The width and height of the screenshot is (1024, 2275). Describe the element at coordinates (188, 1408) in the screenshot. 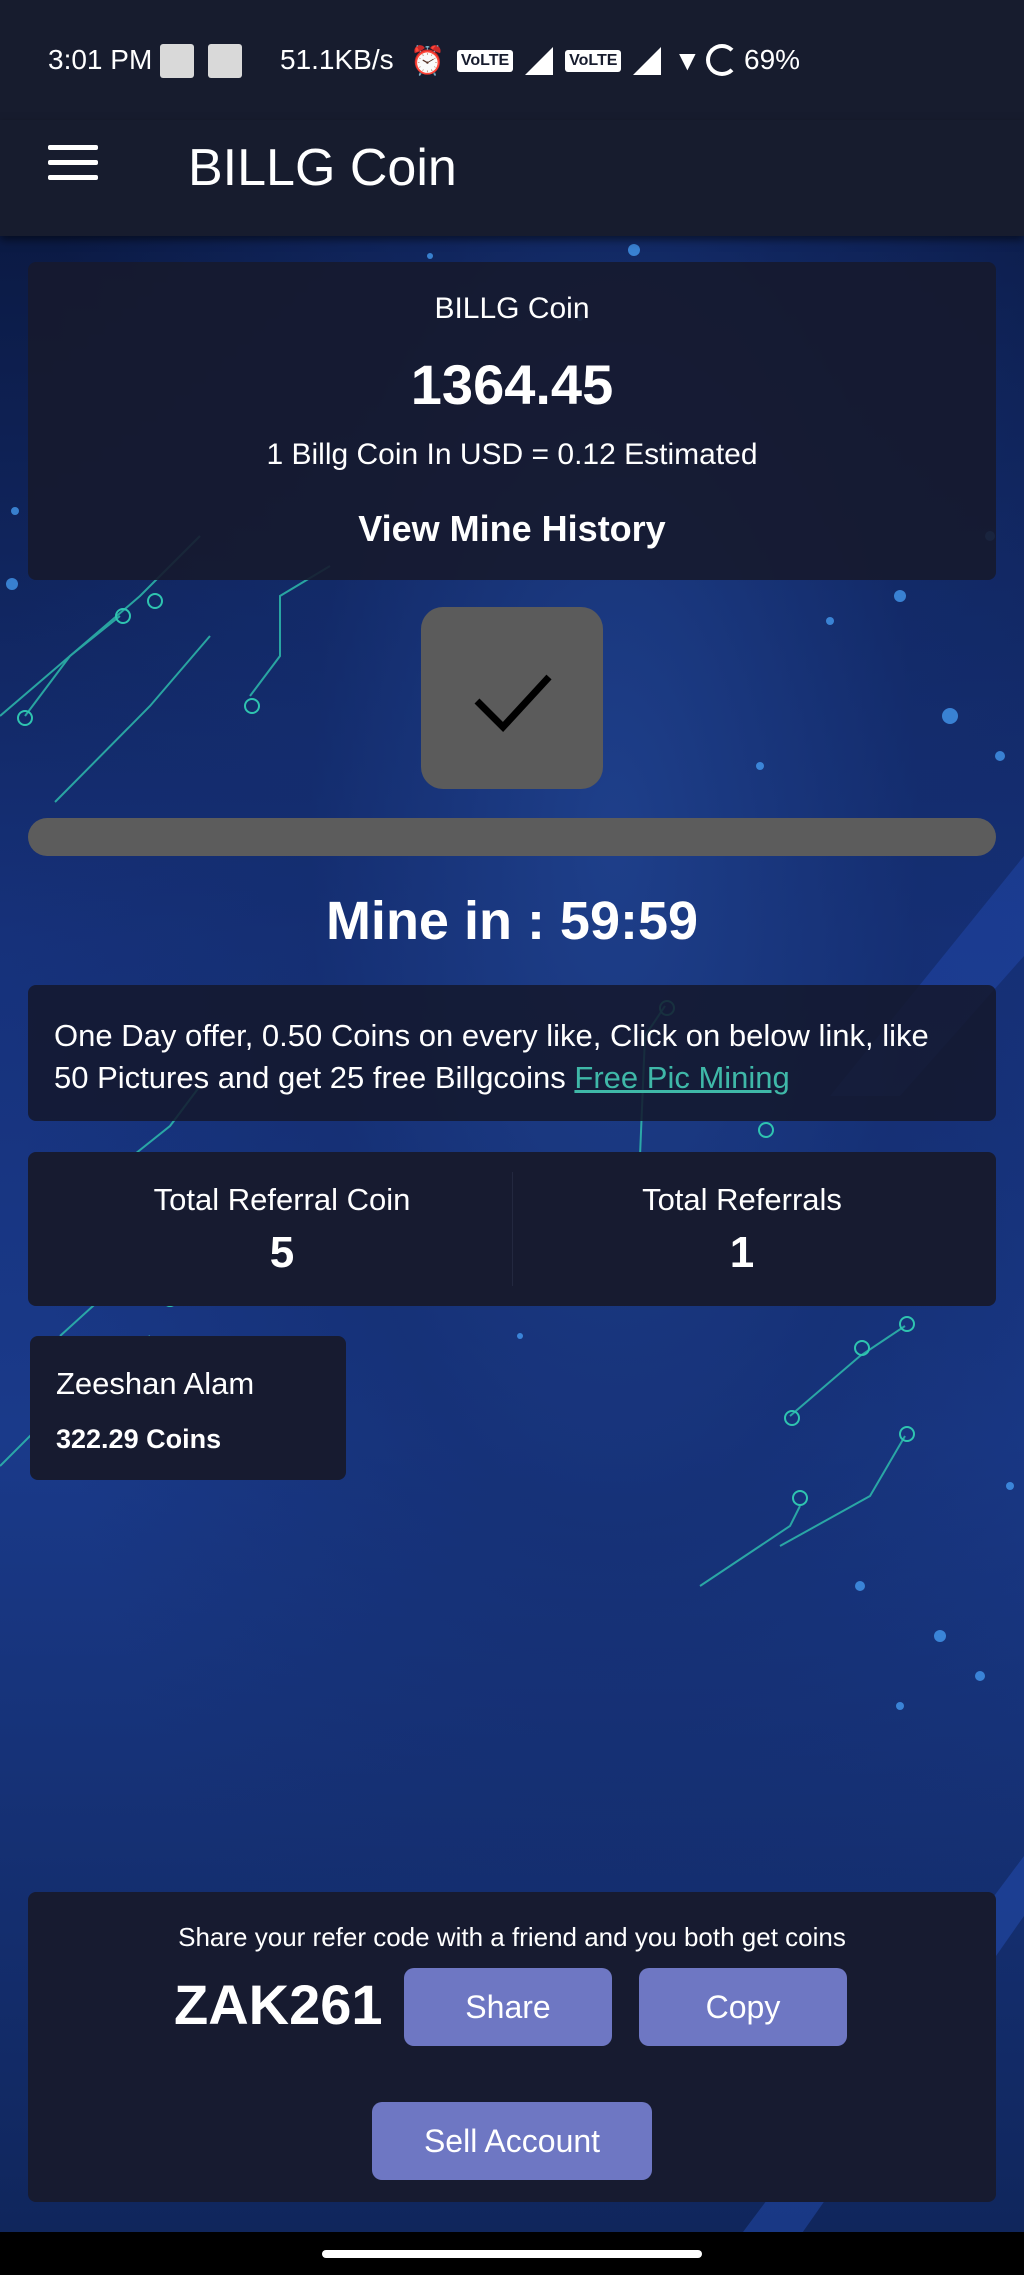

I see `list-item: Zeeshan Alam 322.29 Coins` at that location.